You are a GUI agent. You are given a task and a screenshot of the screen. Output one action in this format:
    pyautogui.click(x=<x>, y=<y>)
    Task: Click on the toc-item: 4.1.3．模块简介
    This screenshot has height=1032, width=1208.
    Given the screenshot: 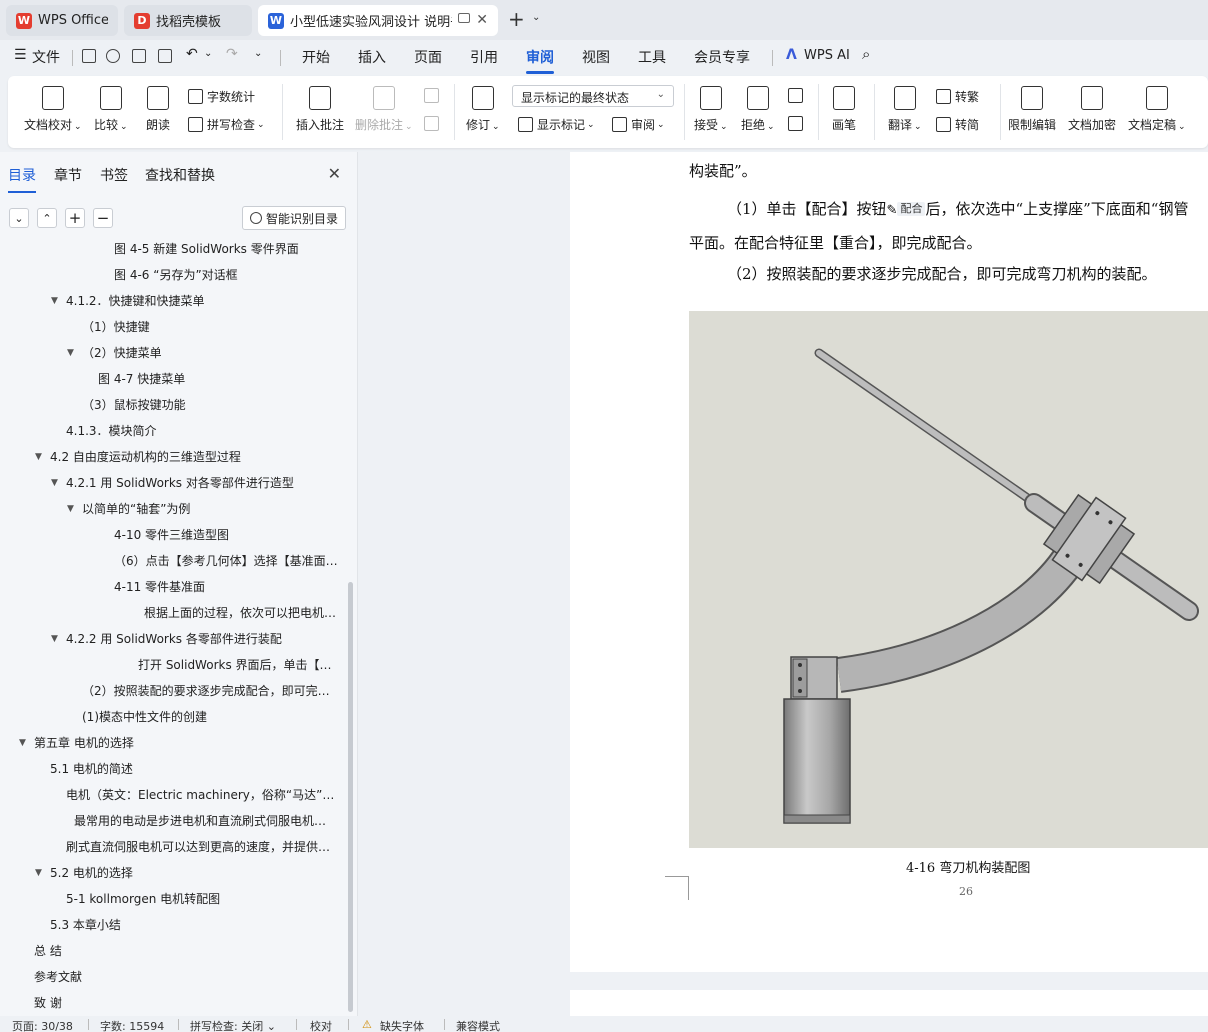 What is the action you would take?
    pyautogui.click(x=202, y=431)
    